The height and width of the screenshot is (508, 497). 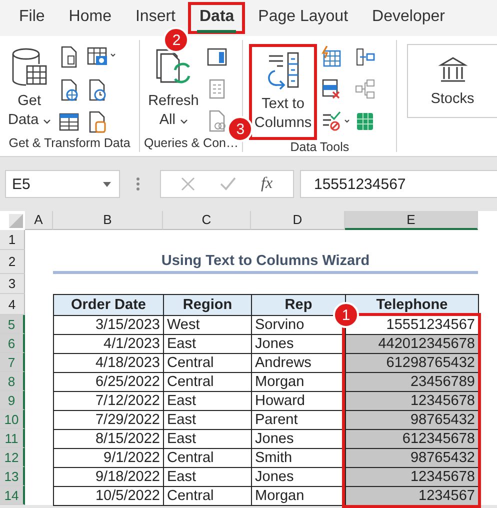 What do you see at coordinates (398, 184) in the screenshot?
I see `formula-field: 15551234567` at bounding box center [398, 184].